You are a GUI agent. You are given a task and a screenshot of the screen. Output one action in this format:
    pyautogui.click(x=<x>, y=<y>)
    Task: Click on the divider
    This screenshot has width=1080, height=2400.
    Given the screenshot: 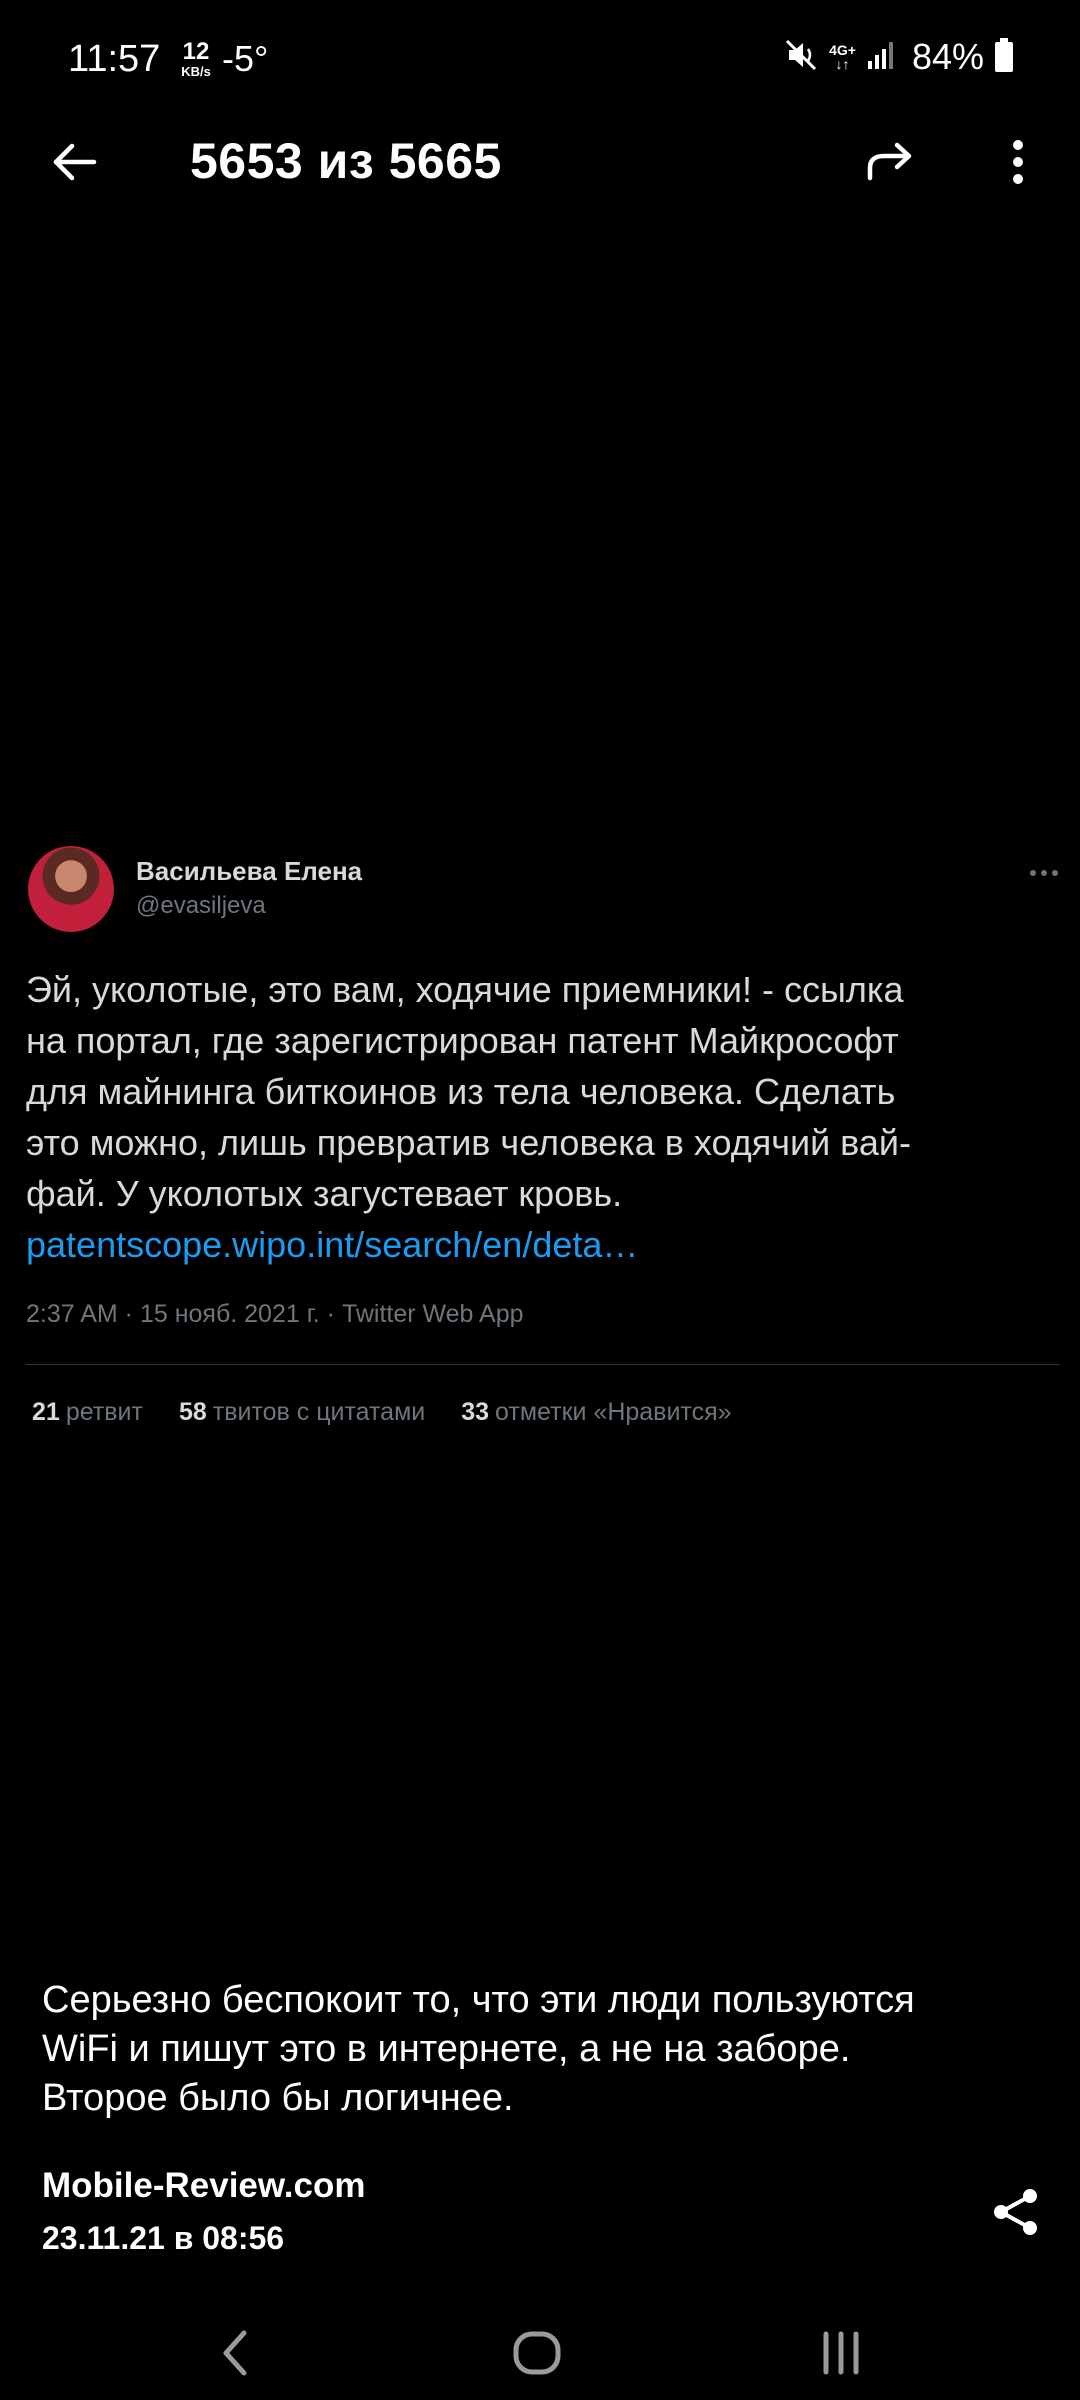 What is the action you would take?
    pyautogui.click(x=543, y=1364)
    